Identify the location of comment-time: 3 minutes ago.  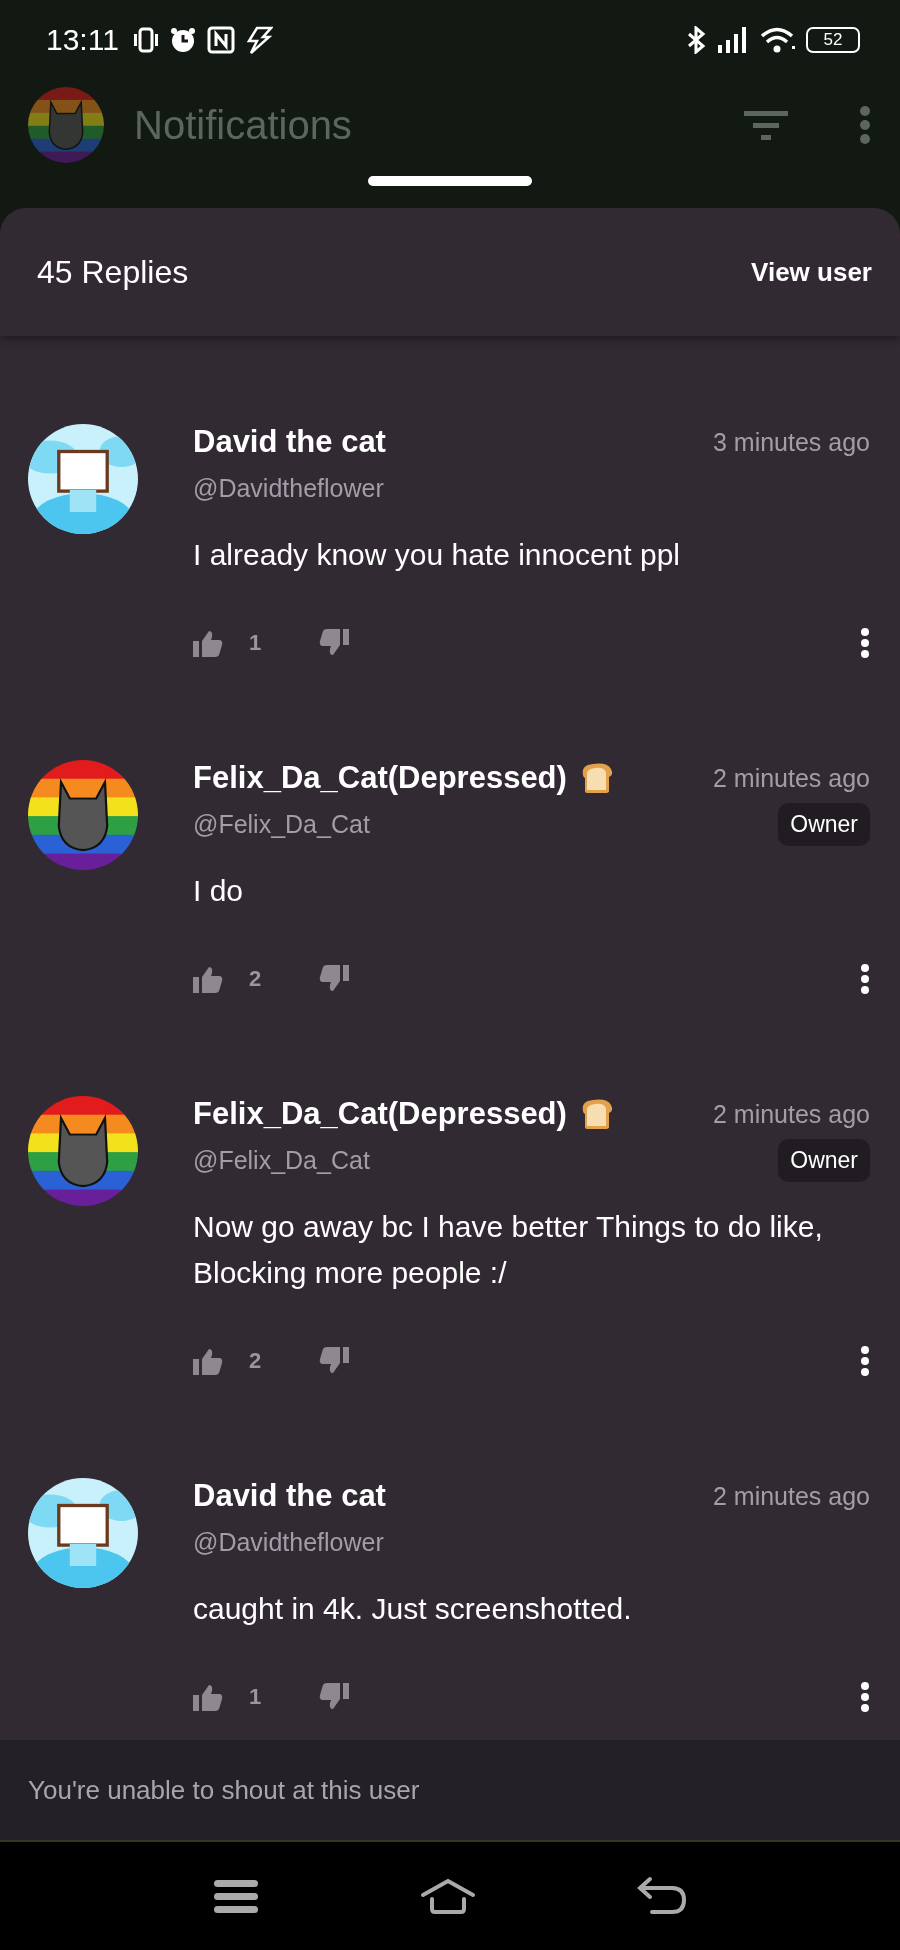
(791, 442).